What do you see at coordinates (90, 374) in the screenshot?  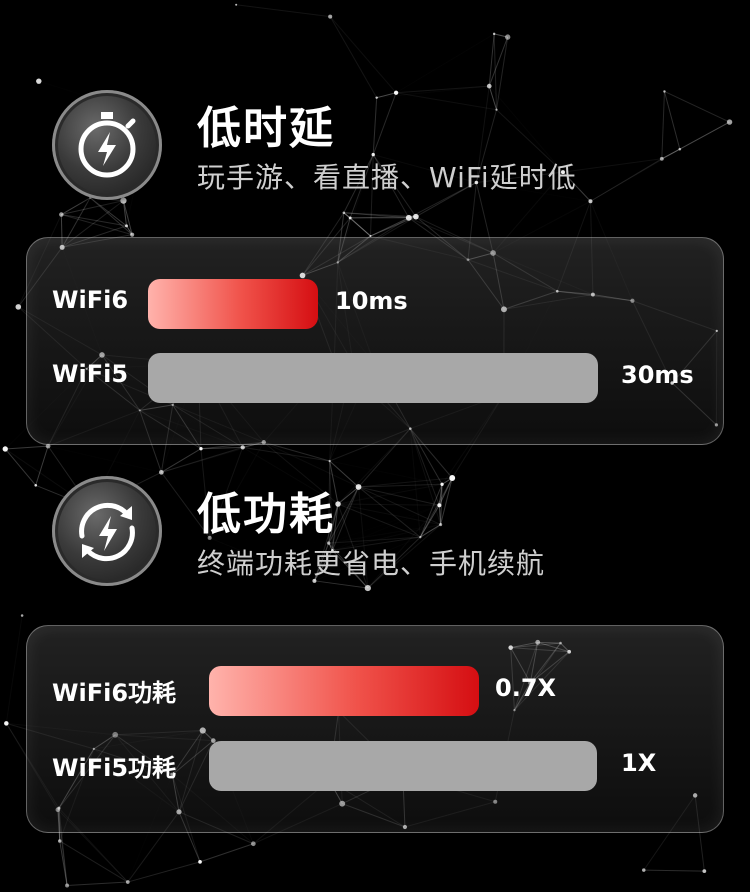 I see `latency-wifi5-label: WiFi5` at bounding box center [90, 374].